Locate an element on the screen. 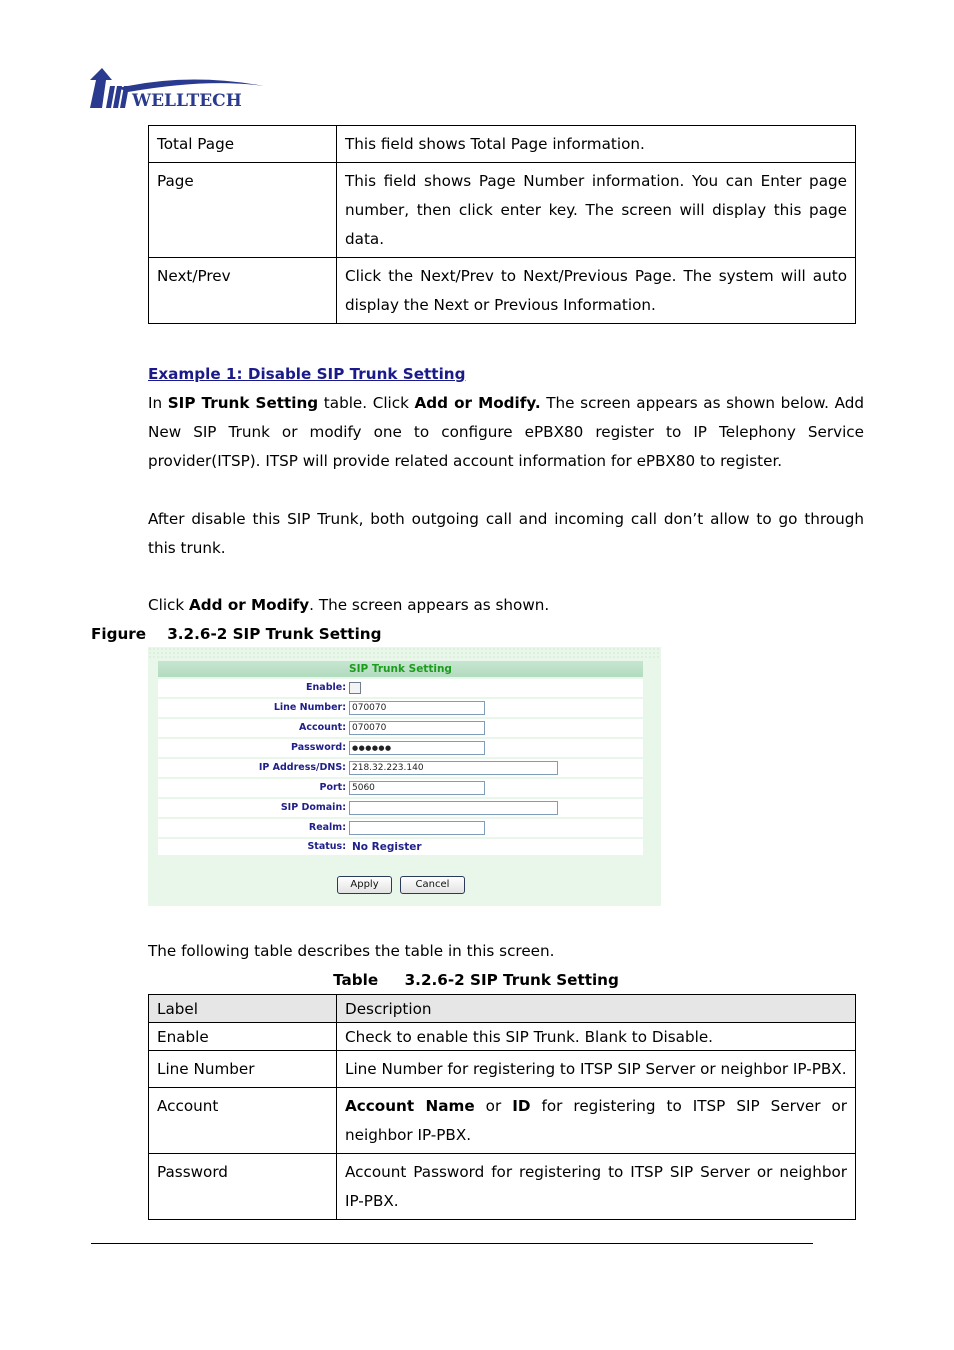 The height and width of the screenshot is (1350, 954). bold-text: Account Name is located at coordinates (410, 1106).